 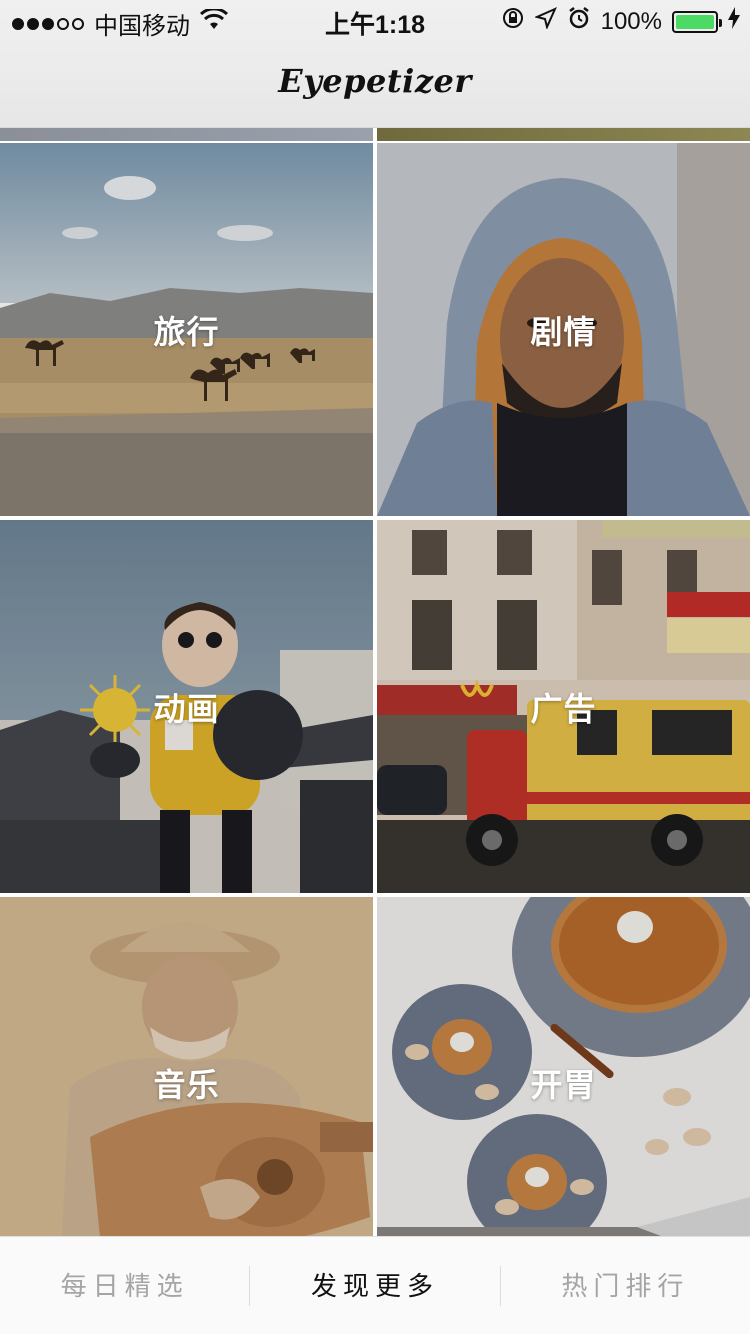 I want to click on charging-icon, so click(x=734, y=21).